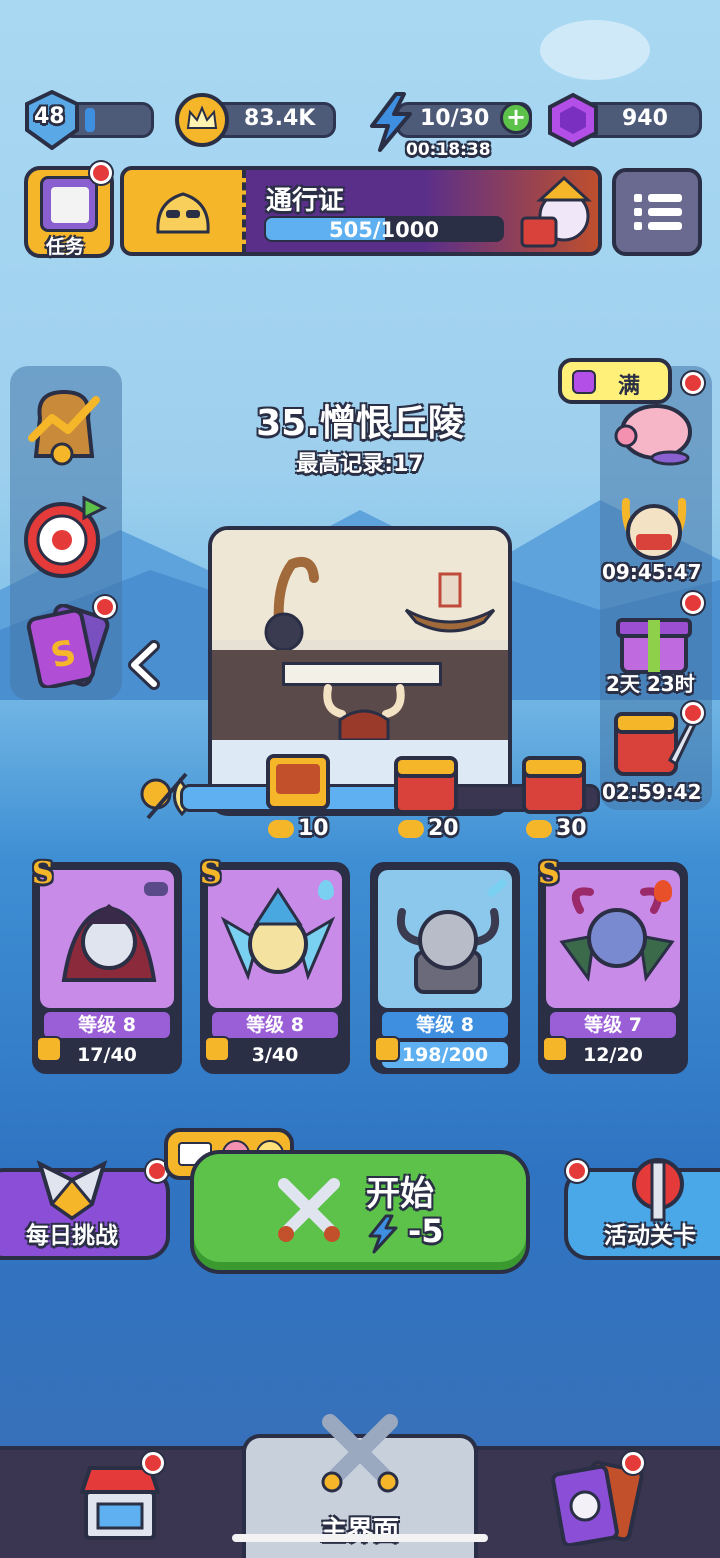  I want to click on s-card-notification-dot, so click(105, 607).